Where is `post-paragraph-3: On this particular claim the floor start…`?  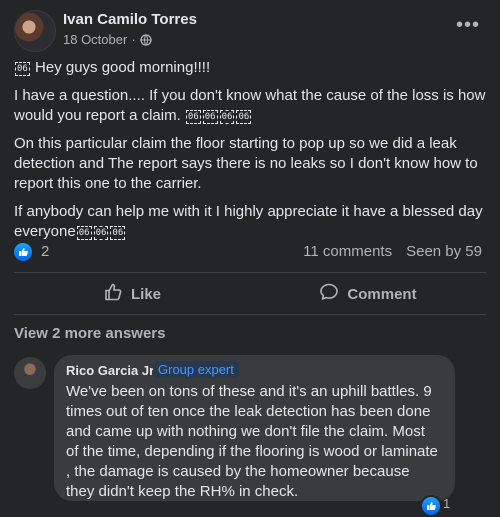
post-paragraph-3: On this particular claim the floor start… is located at coordinates (246, 163).